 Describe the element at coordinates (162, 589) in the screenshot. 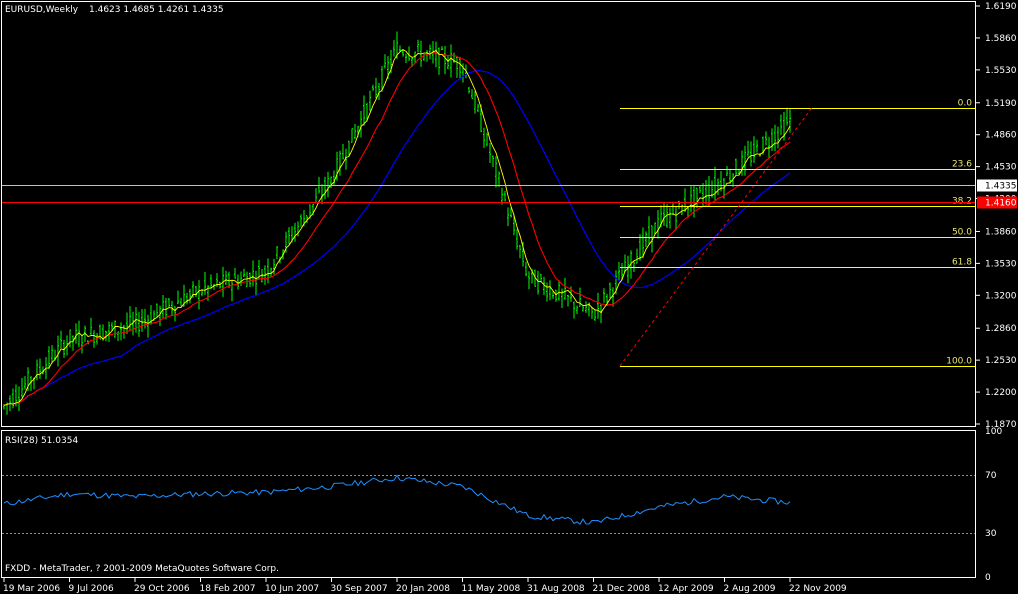

I see `time-tick-label: 29 Oct 2006` at that location.